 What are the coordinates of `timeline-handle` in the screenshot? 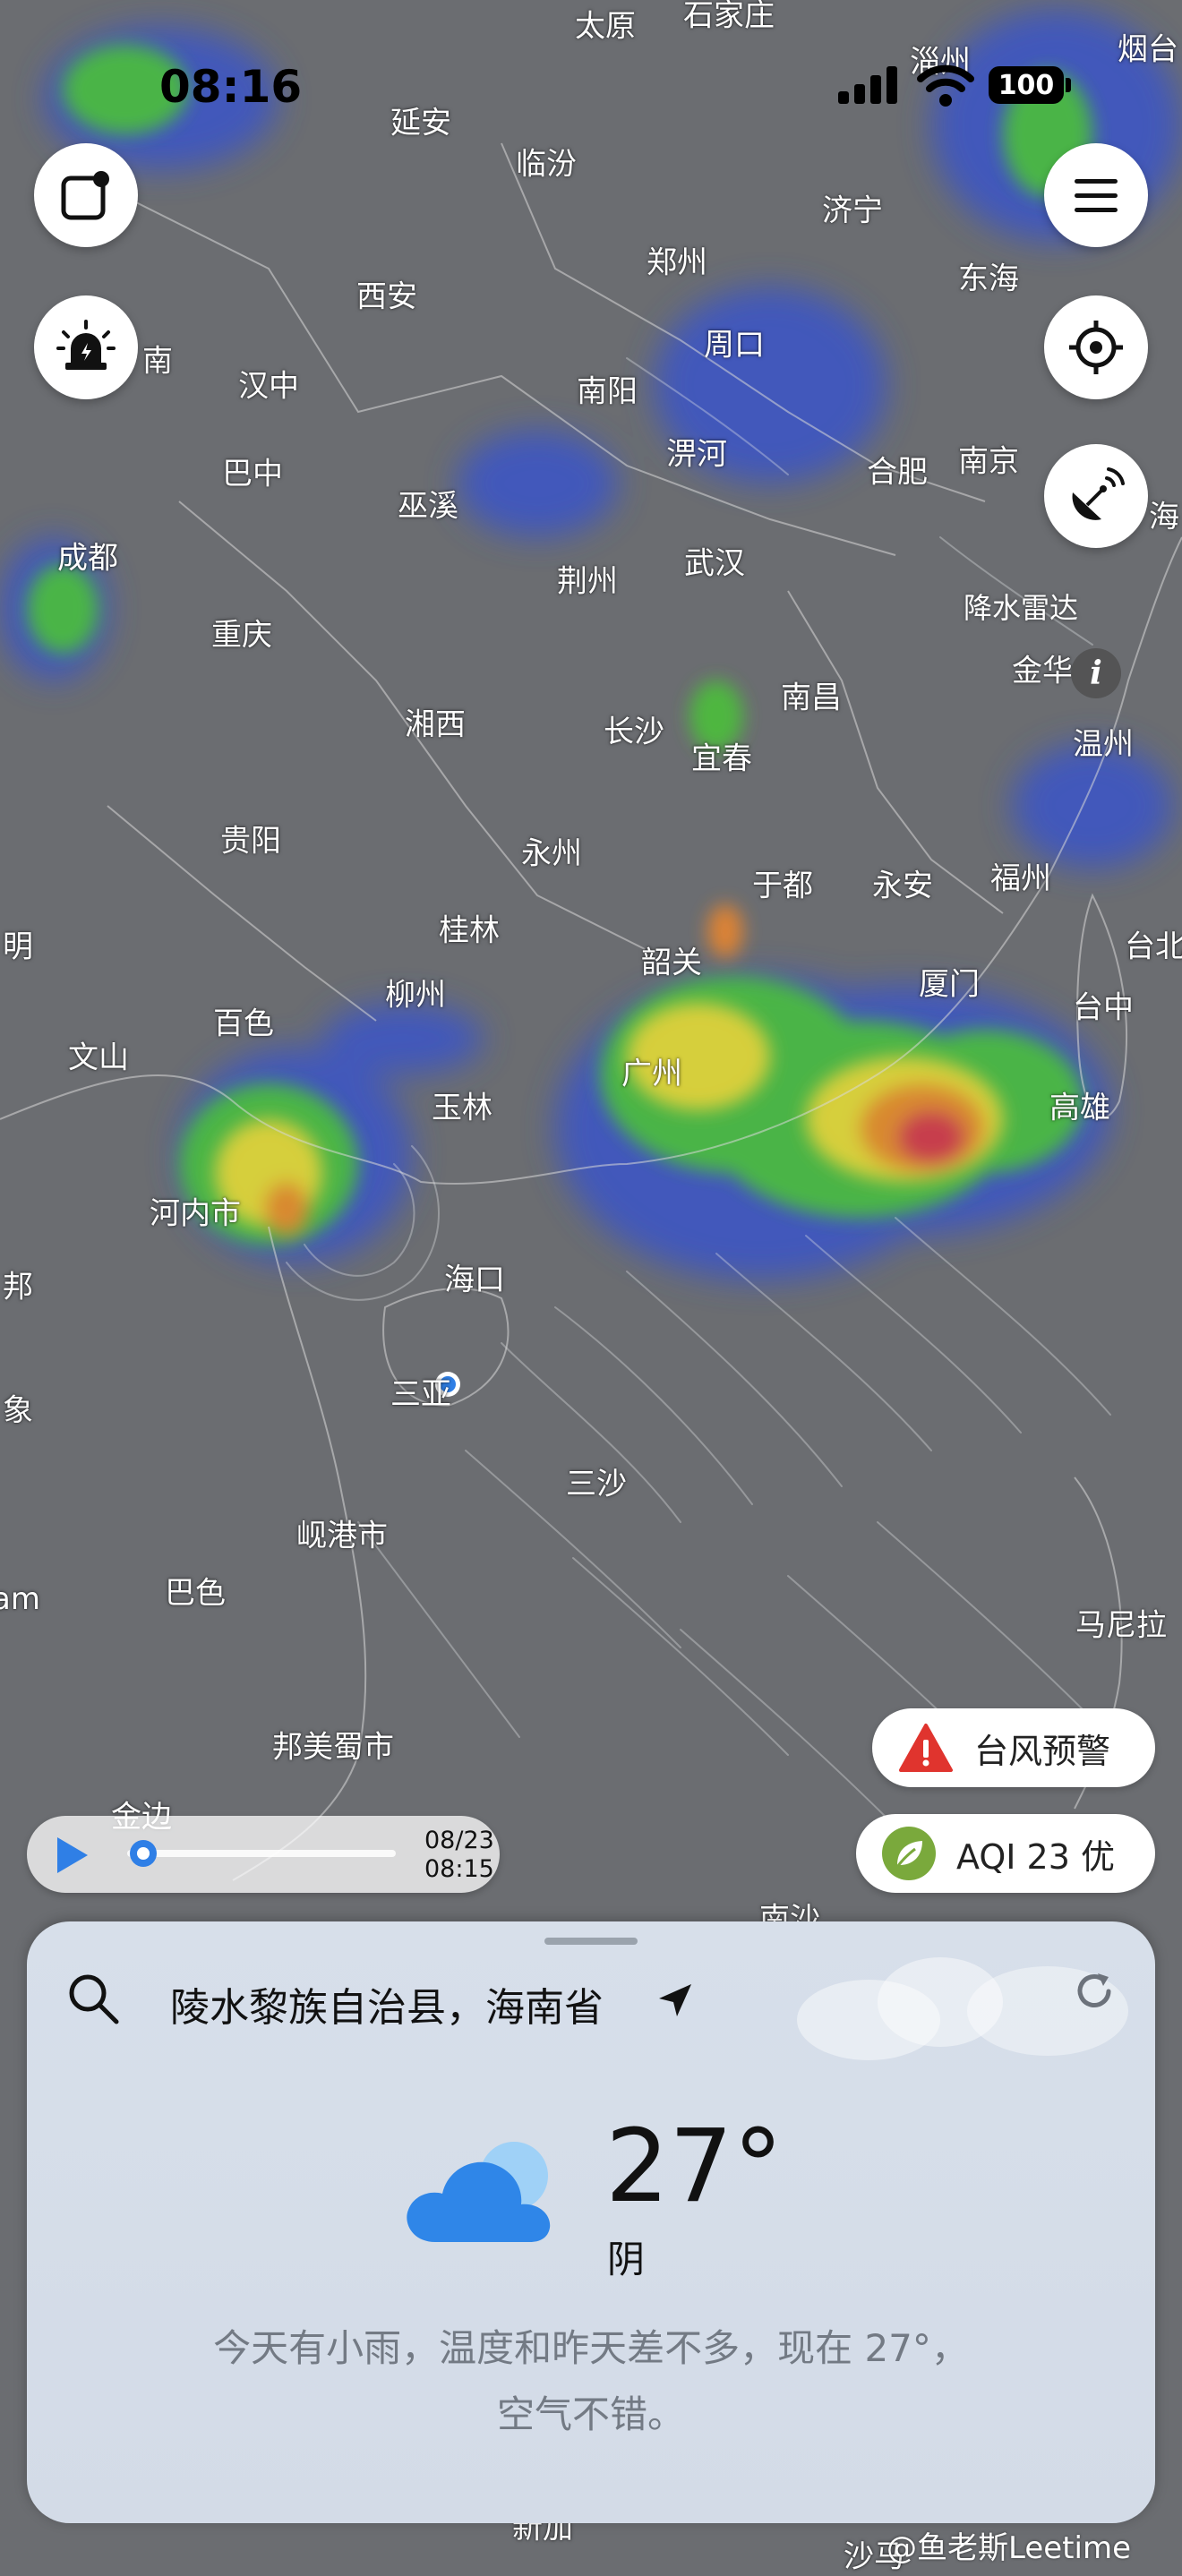 It's located at (143, 1853).